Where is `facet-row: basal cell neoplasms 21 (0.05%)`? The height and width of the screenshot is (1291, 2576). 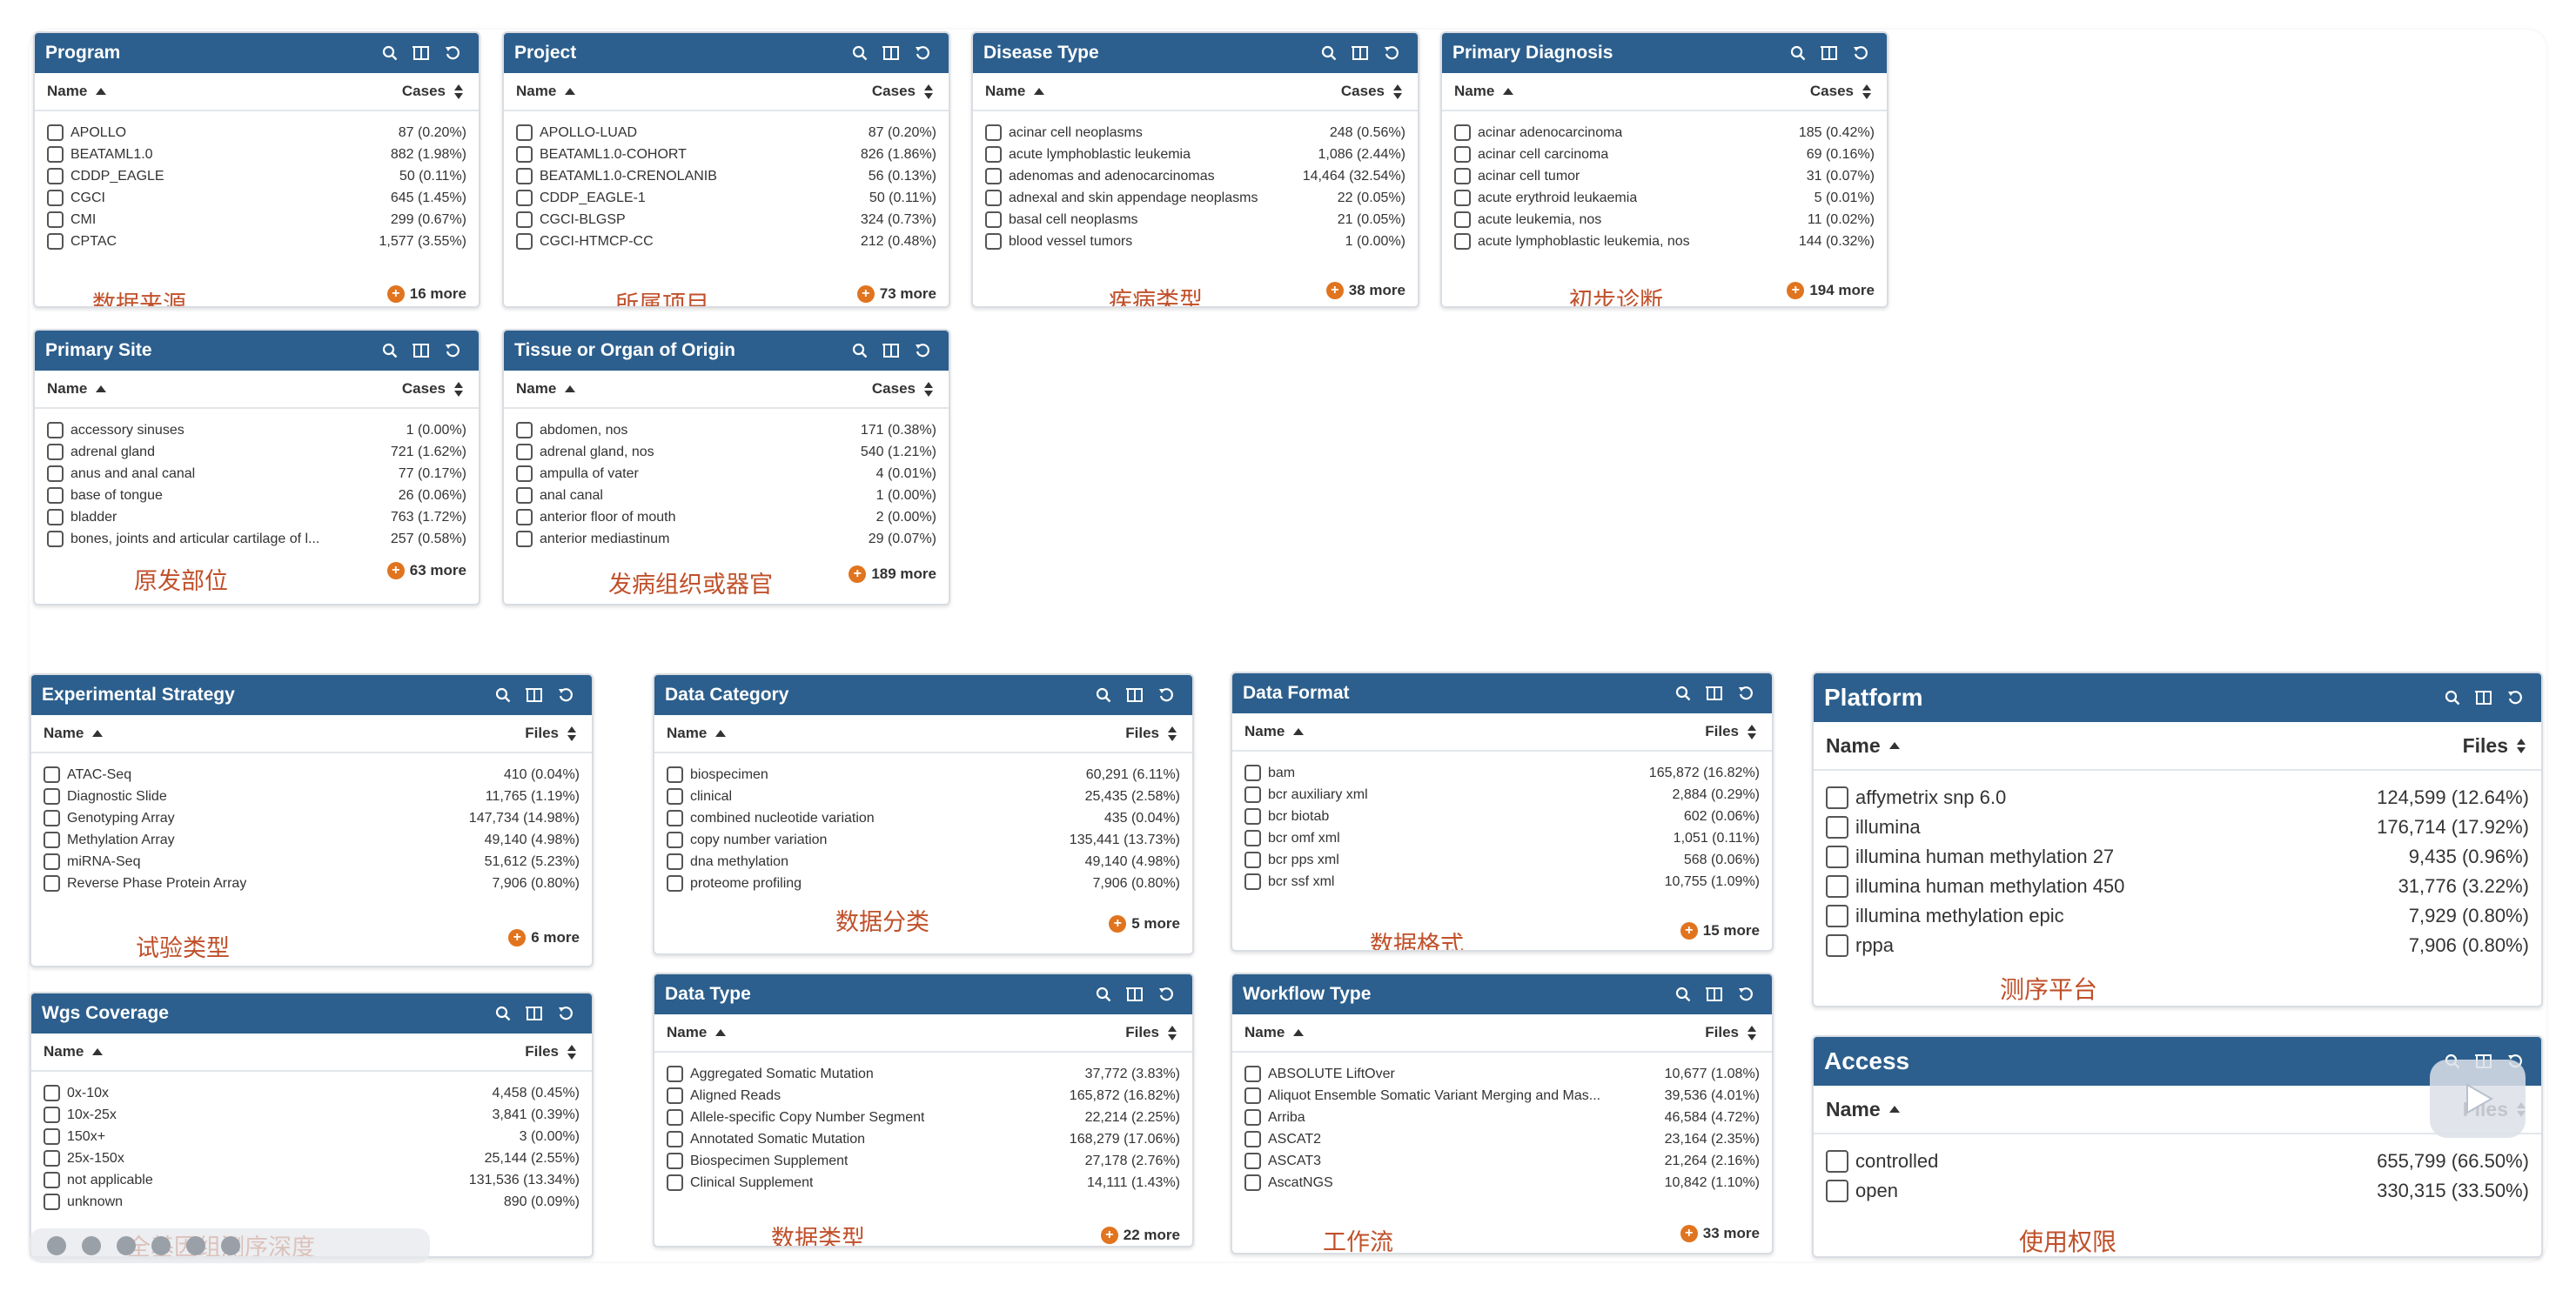
facet-row: basal cell neoplasms 21 (0.05%) is located at coordinates (1195, 220).